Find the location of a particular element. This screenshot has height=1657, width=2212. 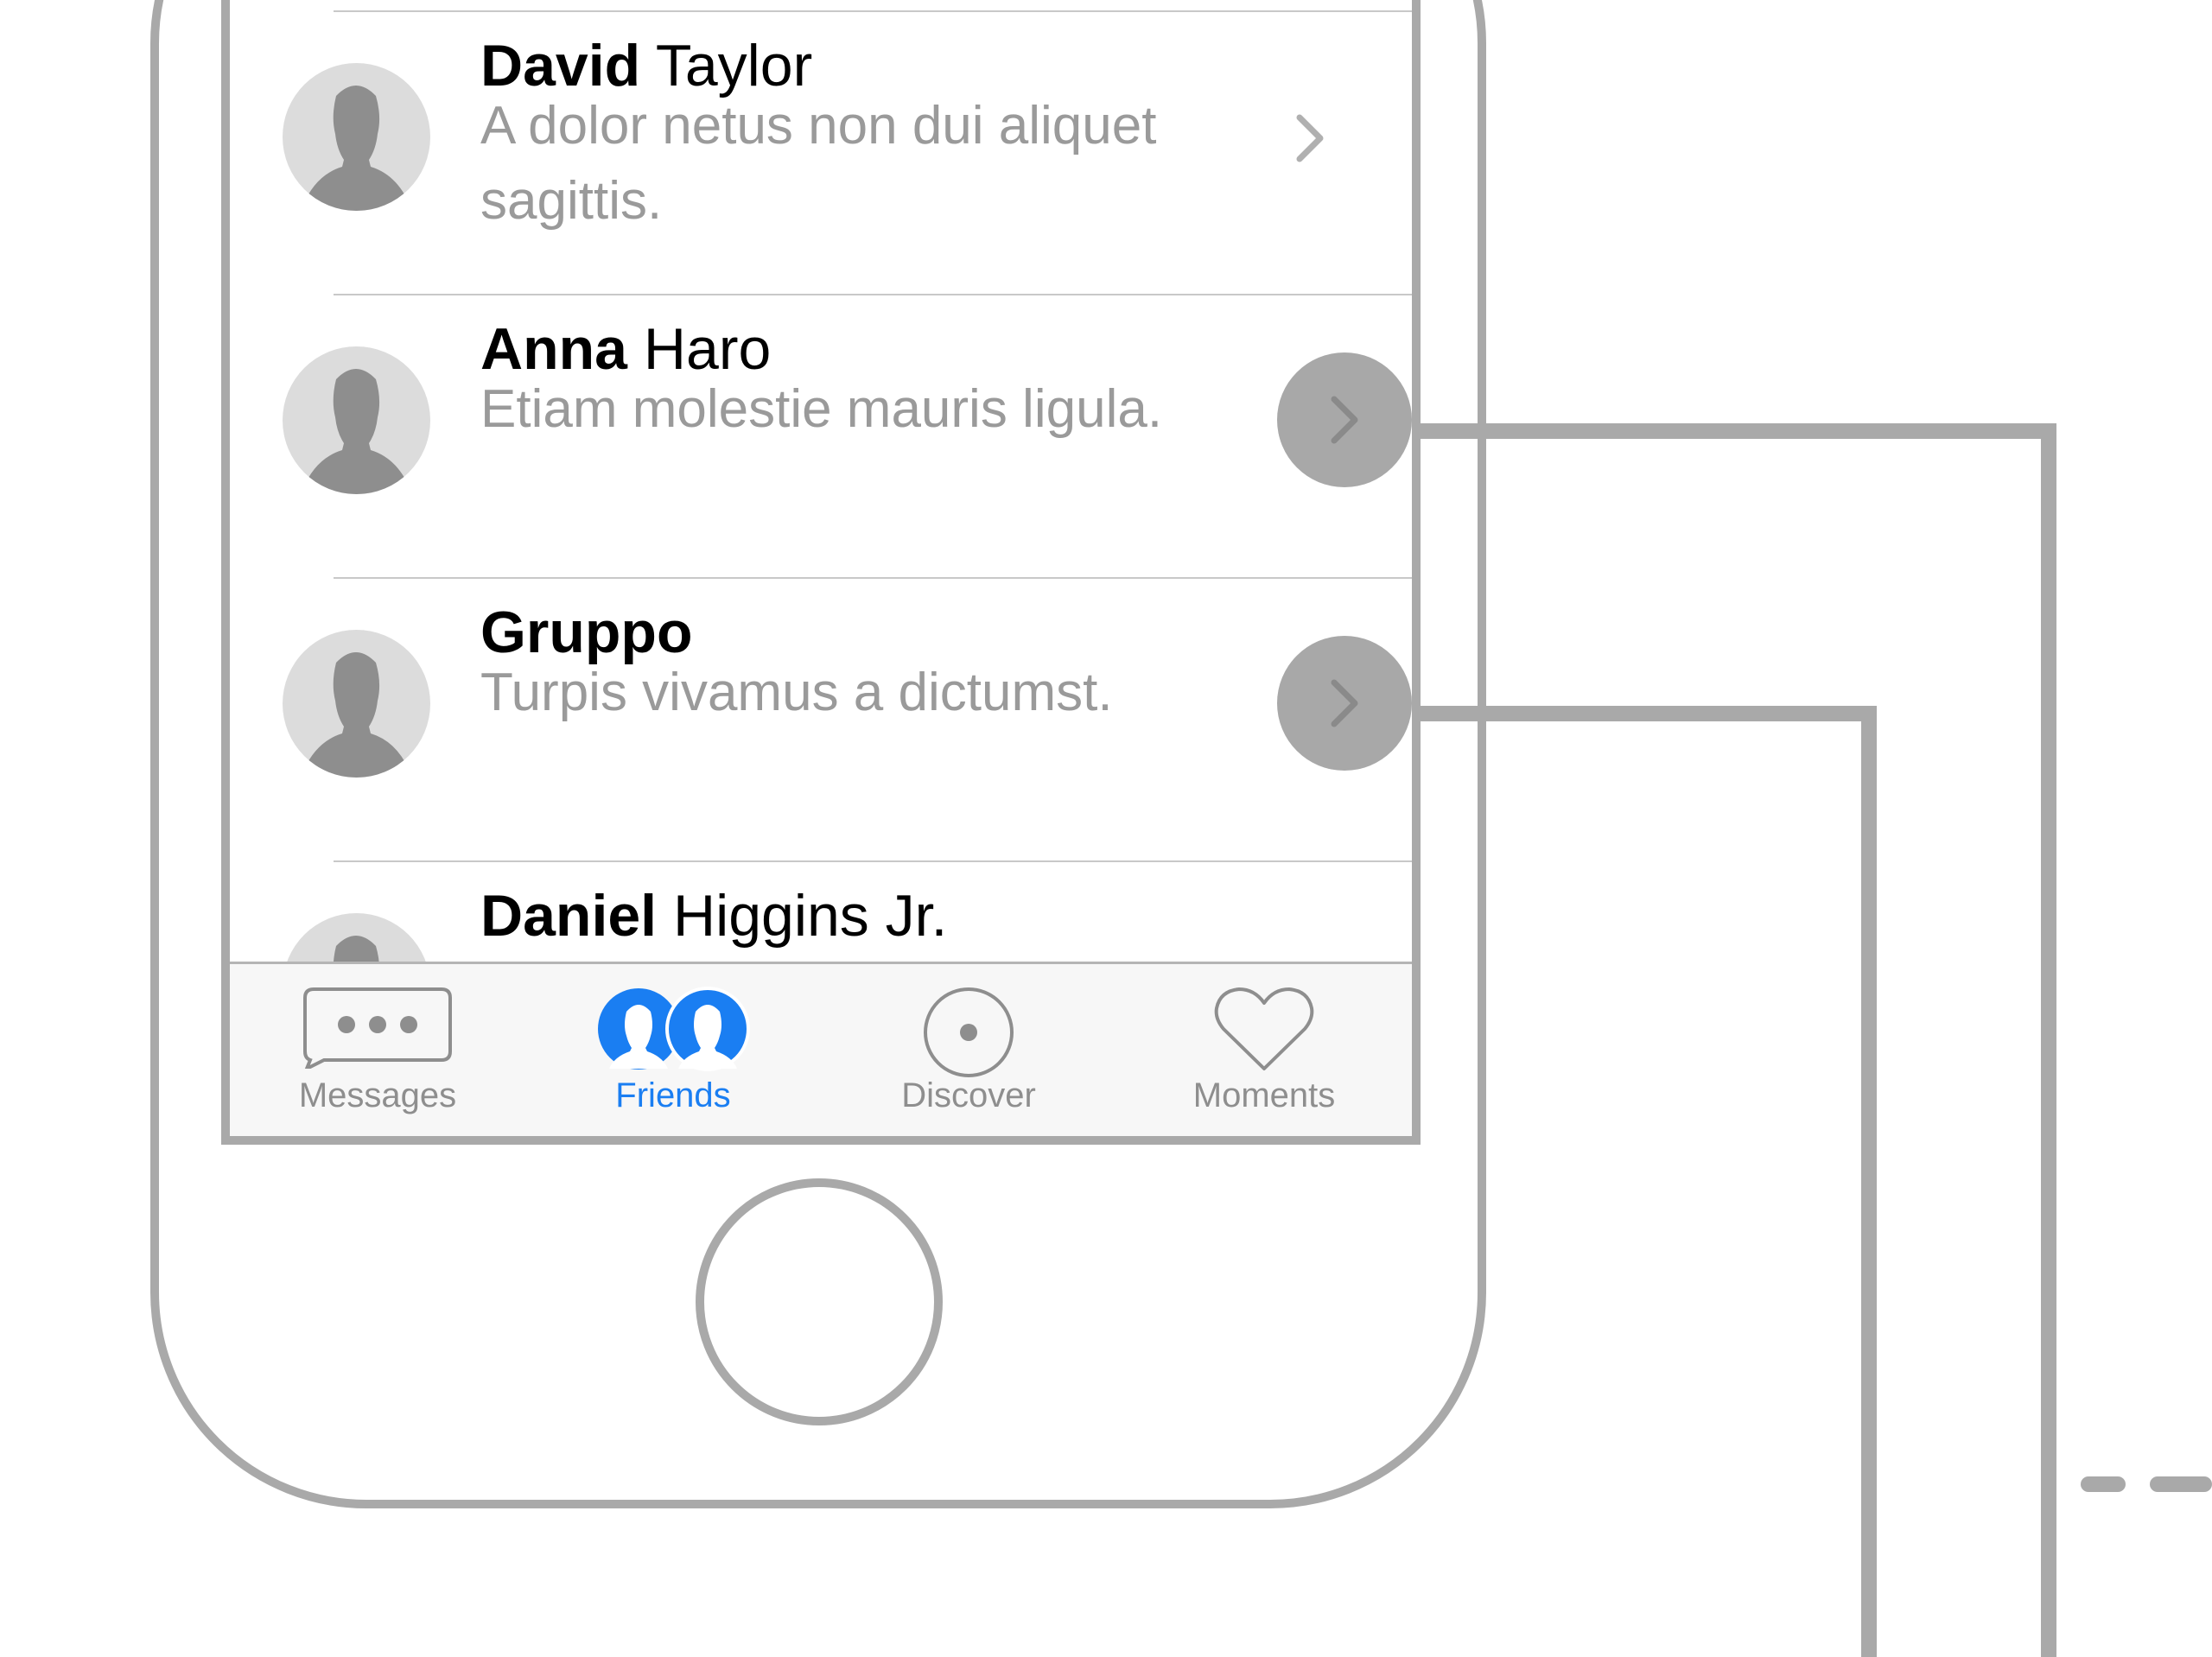

tab-moments: Moments is located at coordinates (1264, 1050).